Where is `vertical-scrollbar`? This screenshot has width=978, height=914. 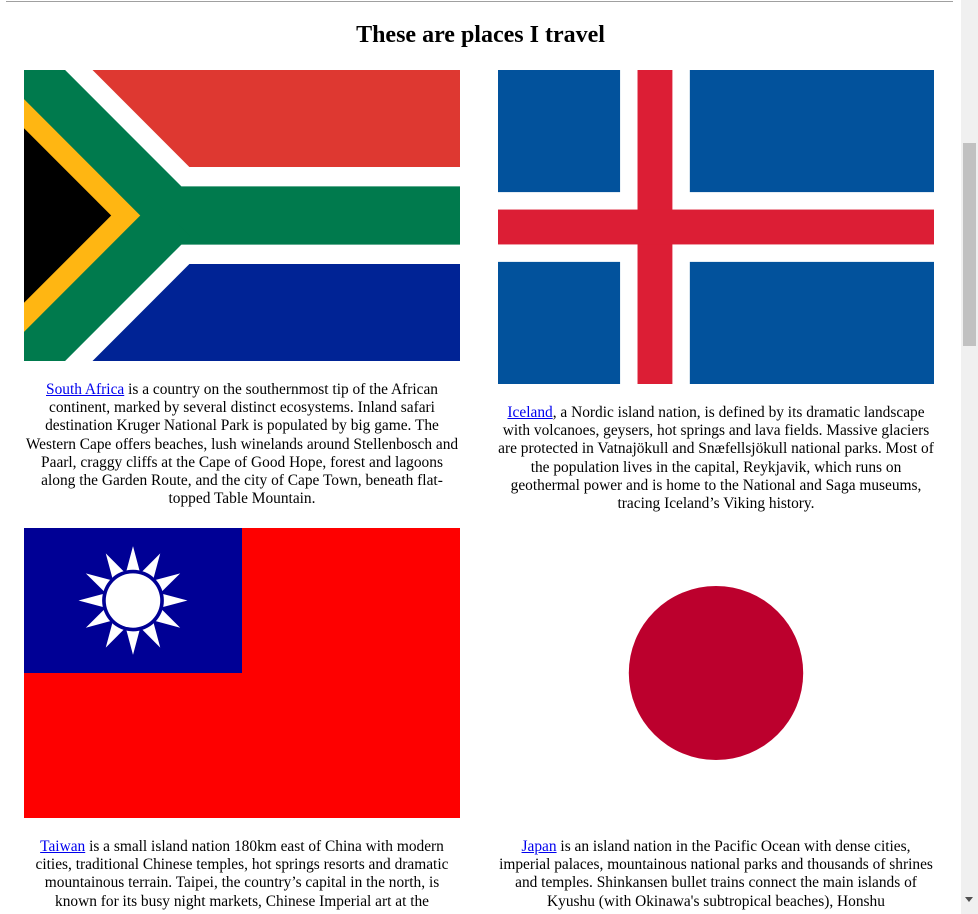 vertical-scrollbar is located at coordinates (969, 457).